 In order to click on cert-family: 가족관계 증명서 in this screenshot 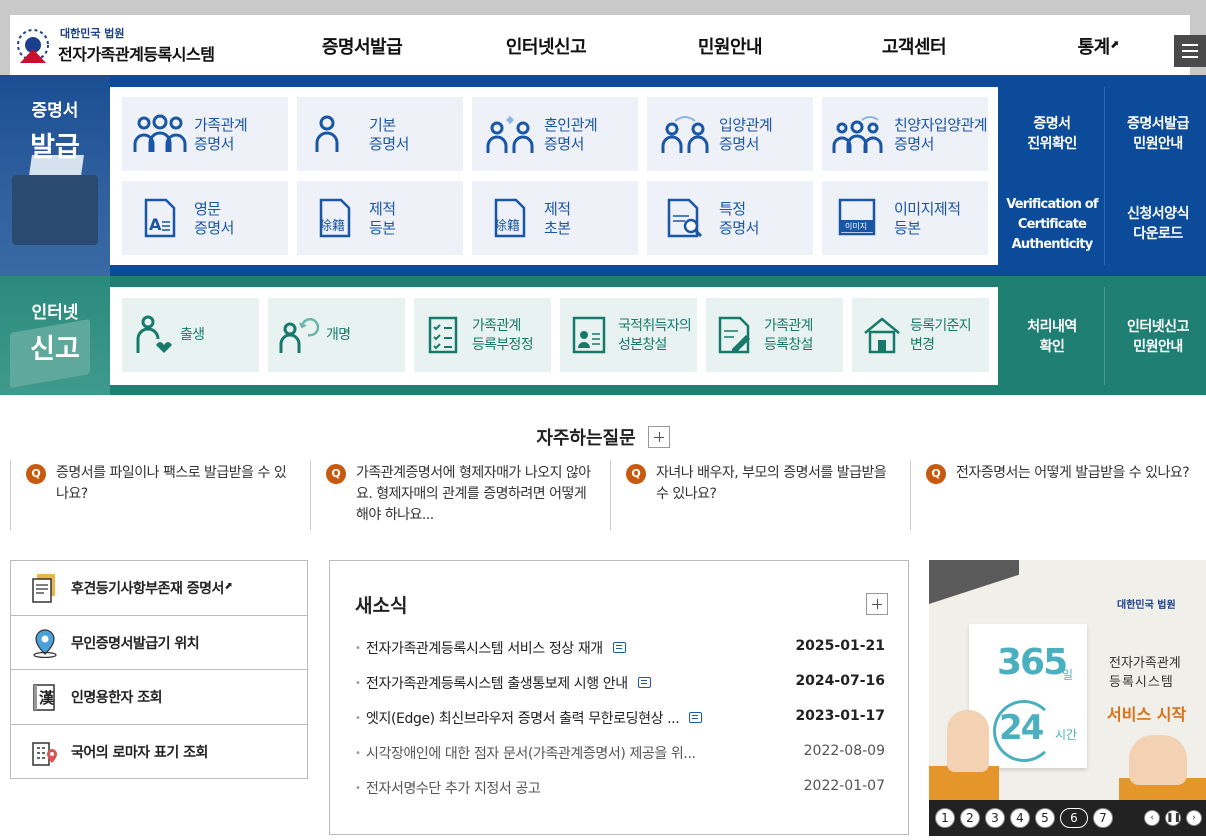, I will do `click(205, 134)`.